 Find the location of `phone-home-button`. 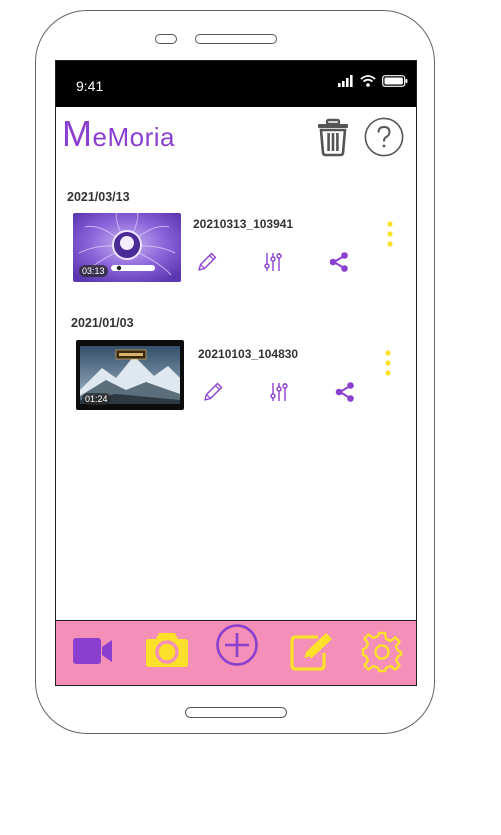

phone-home-button is located at coordinates (236, 712).